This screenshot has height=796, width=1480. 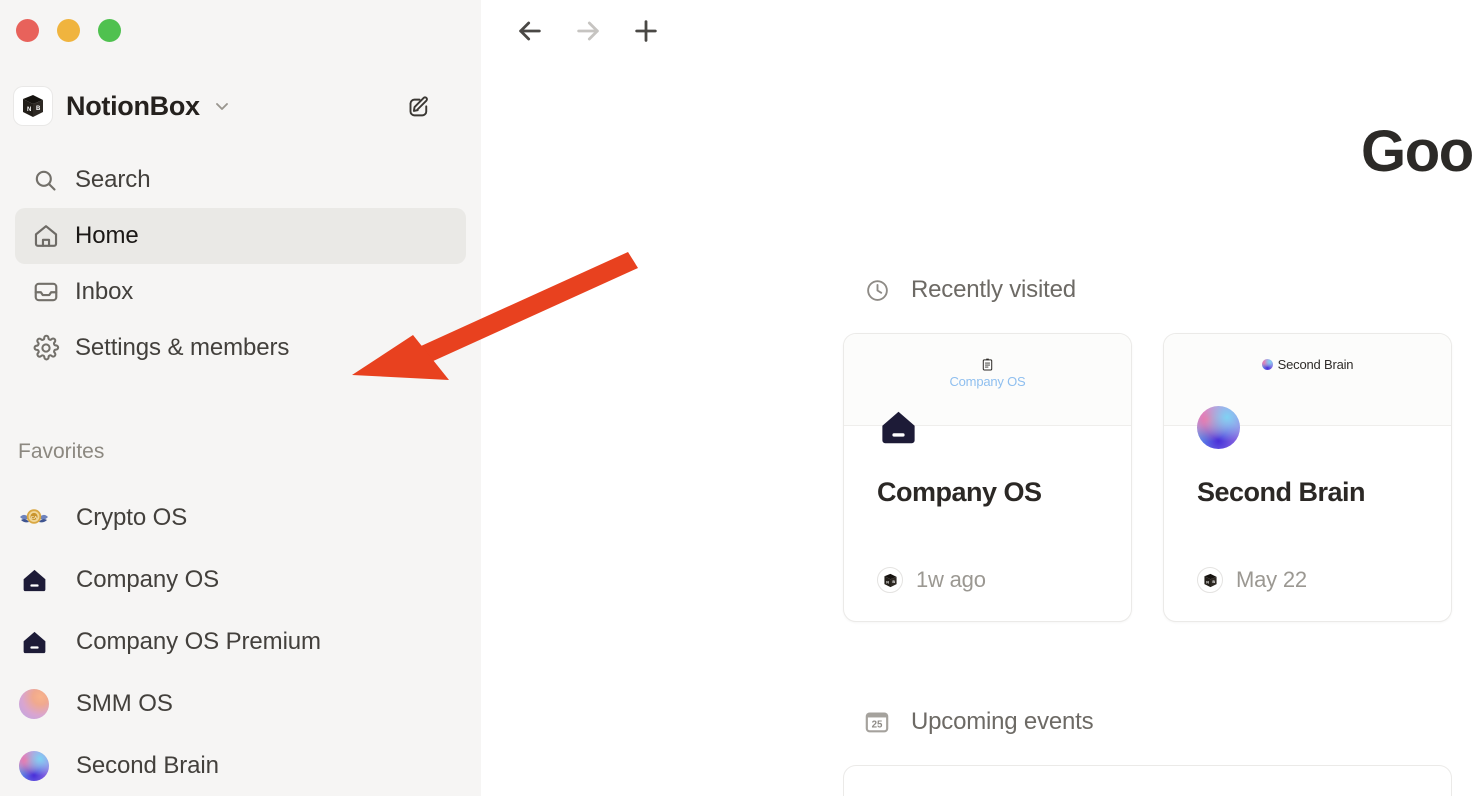 I want to click on sidebar-item-label: Settings & members, so click(x=182, y=347).